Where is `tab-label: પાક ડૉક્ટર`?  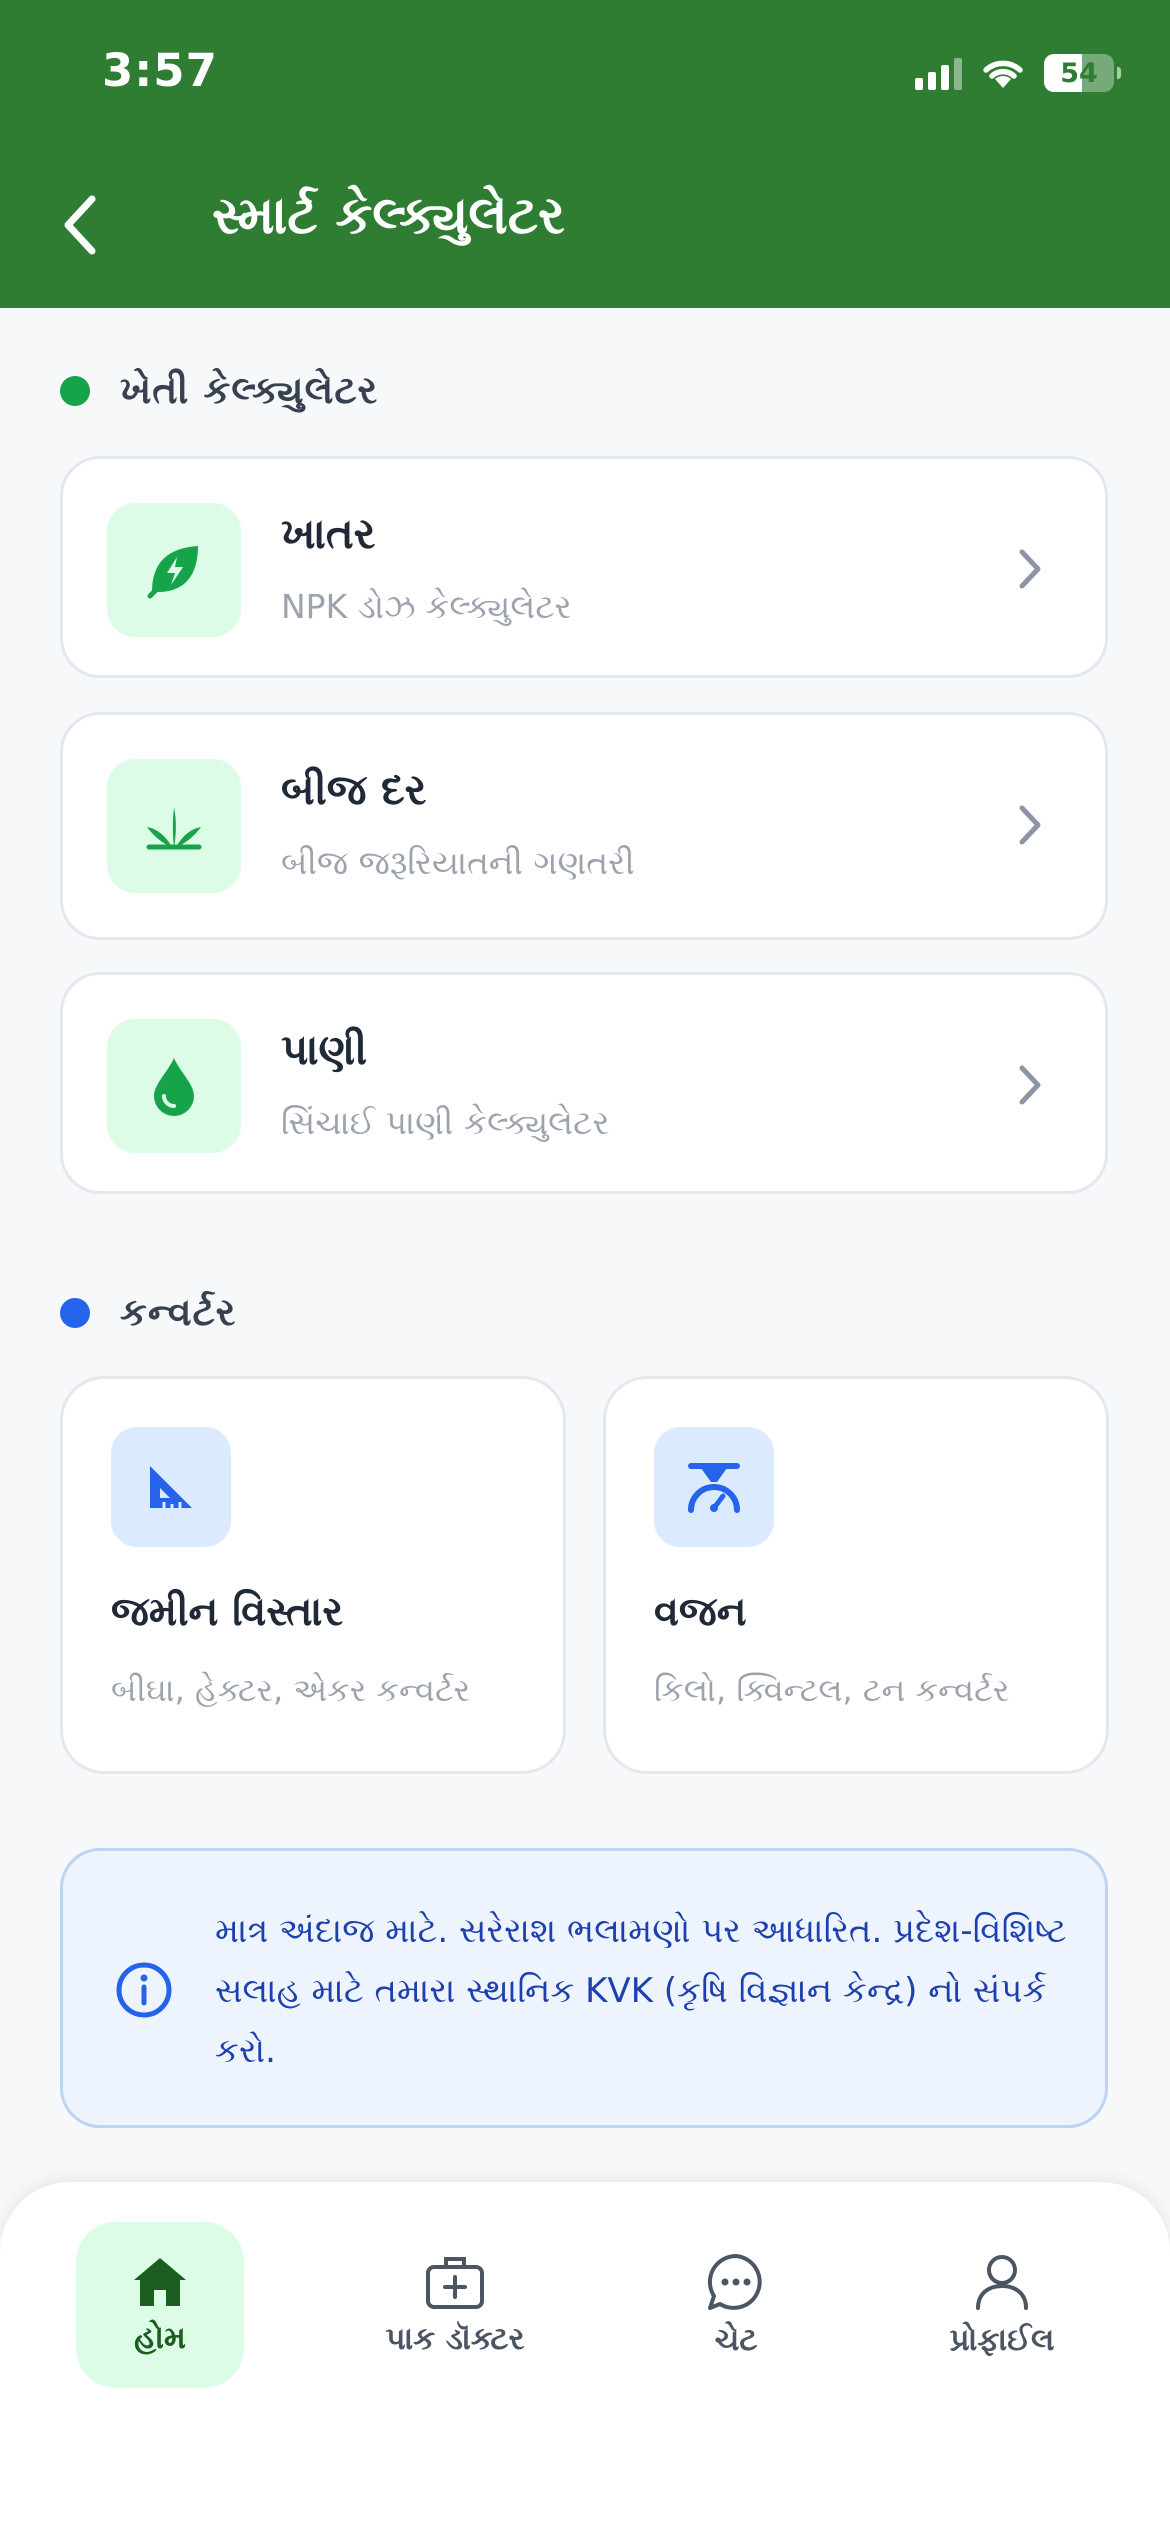 tab-label: પાક ડૉક્ટર is located at coordinates (455, 2338).